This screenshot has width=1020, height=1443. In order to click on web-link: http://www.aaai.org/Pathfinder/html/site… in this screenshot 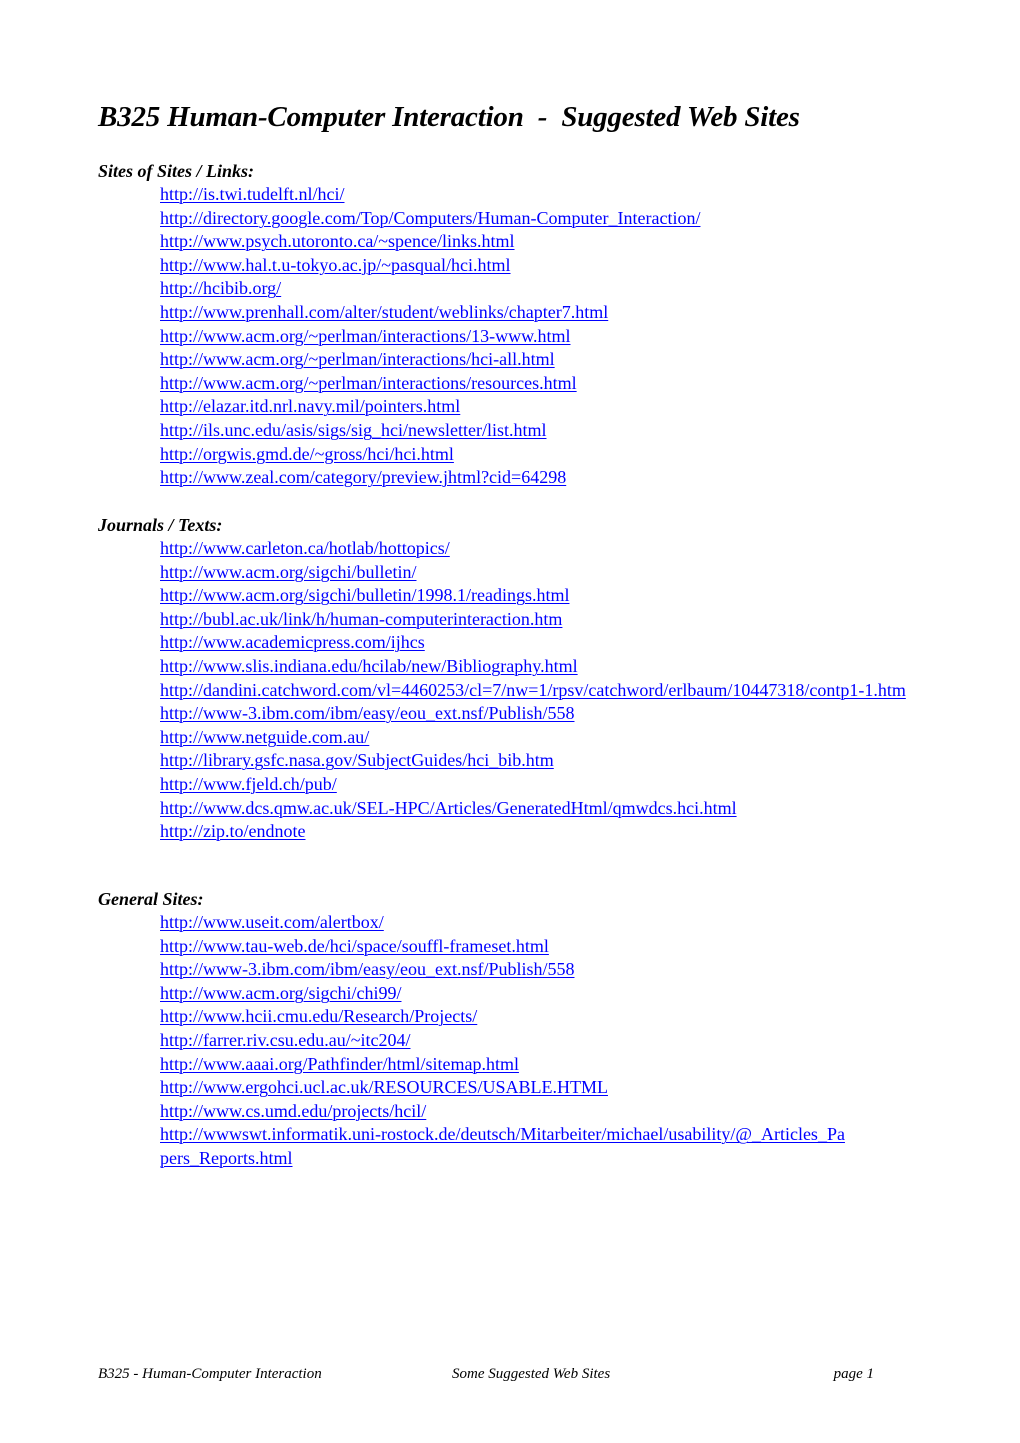, I will do `click(339, 1064)`.